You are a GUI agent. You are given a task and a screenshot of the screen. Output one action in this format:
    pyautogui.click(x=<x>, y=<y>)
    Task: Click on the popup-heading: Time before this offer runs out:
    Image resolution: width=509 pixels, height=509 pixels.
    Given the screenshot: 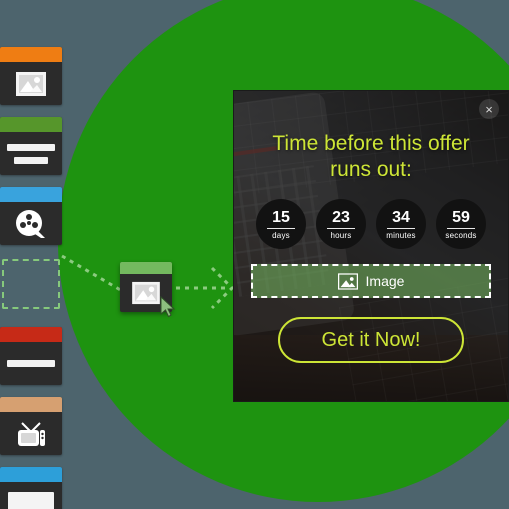 What is the action you would take?
    pyautogui.click(x=371, y=156)
    